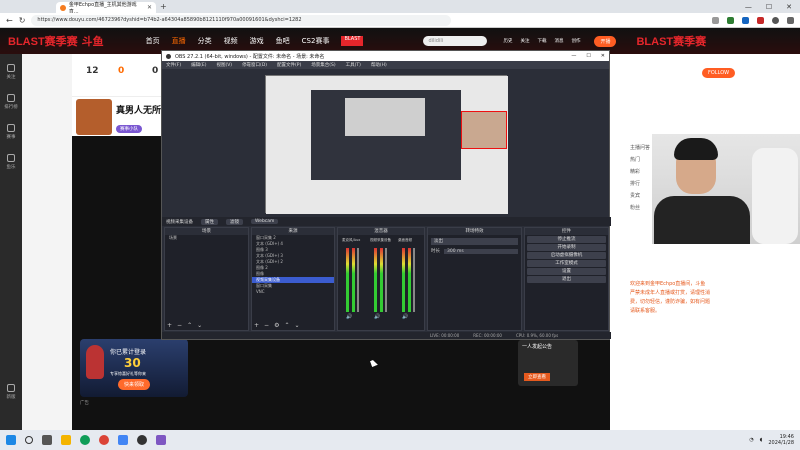 The width and height of the screenshot is (800, 450). What do you see at coordinates (9, 20) in the screenshot?
I see `back-icon: ←` at bounding box center [9, 20].